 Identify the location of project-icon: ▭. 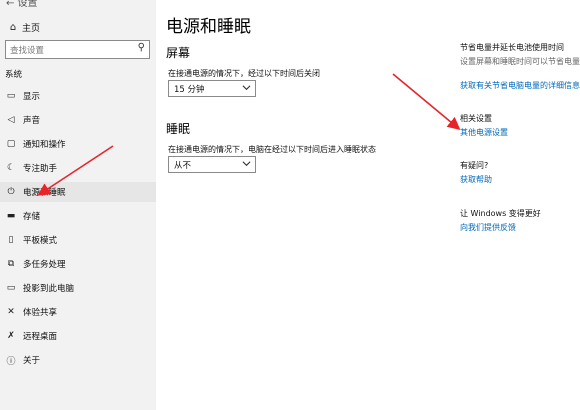
(11, 288).